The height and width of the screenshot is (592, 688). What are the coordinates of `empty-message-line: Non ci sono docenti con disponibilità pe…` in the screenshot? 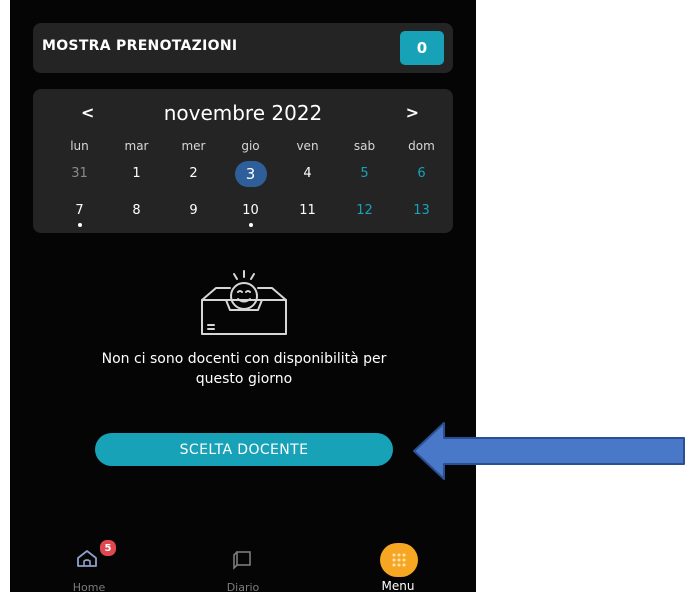 It's located at (244, 359).